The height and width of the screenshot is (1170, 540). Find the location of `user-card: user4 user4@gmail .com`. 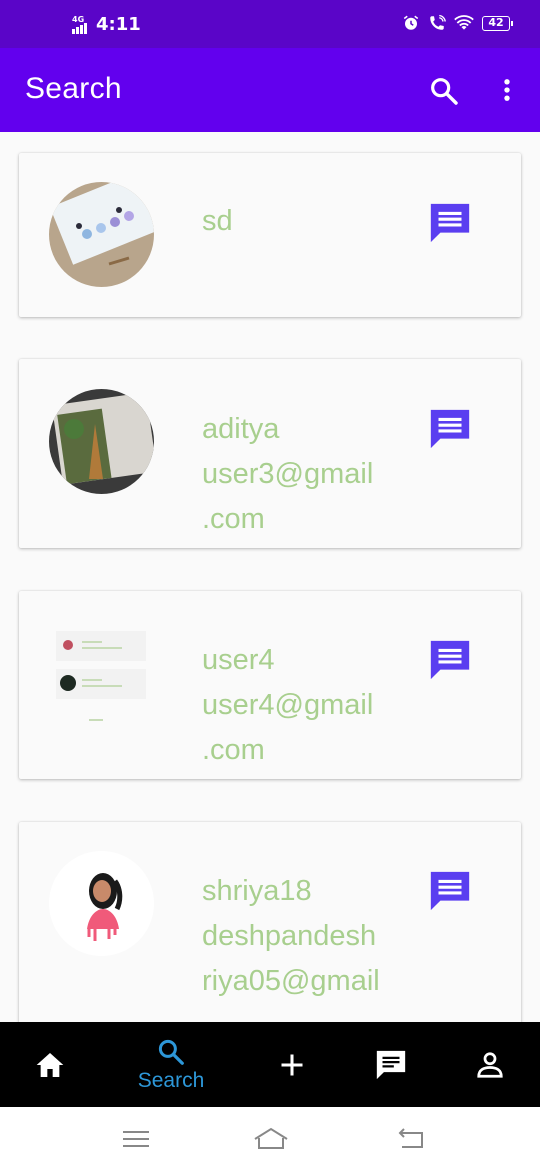

user-card: user4 user4@gmail .com is located at coordinates (270, 685).